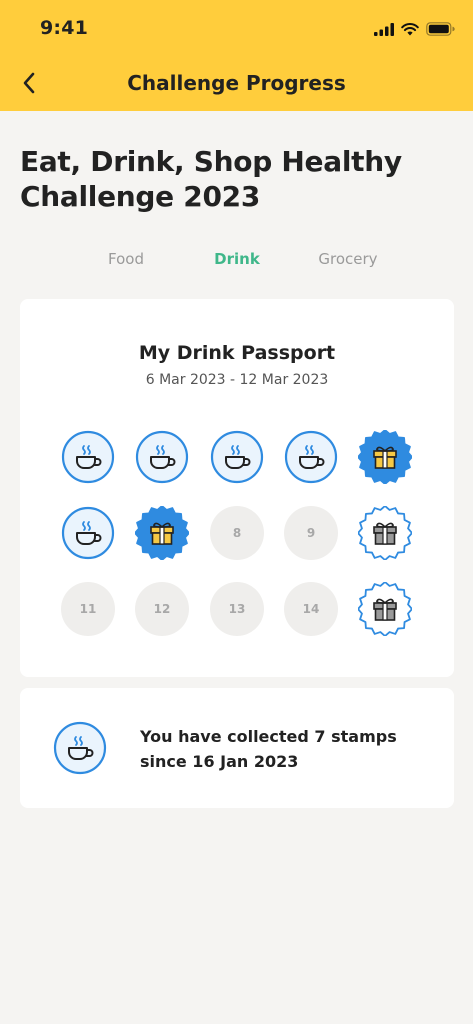  Describe the element at coordinates (384, 29) in the screenshot. I see `signal-icon` at that location.